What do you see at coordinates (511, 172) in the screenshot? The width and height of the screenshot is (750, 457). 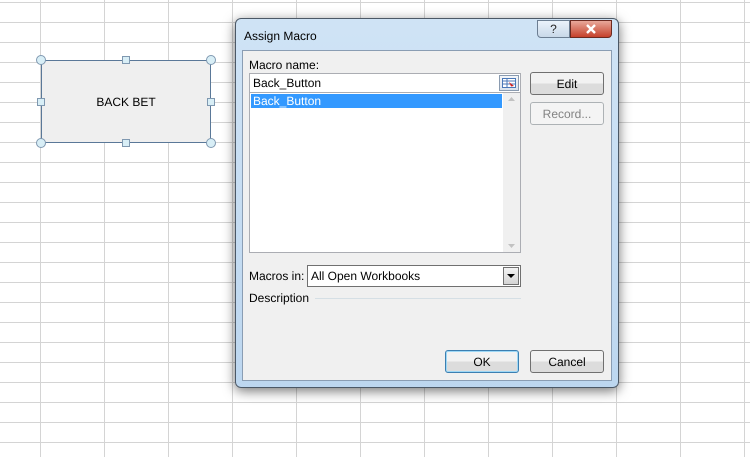 I see `scrollbar` at bounding box center [511, 172].